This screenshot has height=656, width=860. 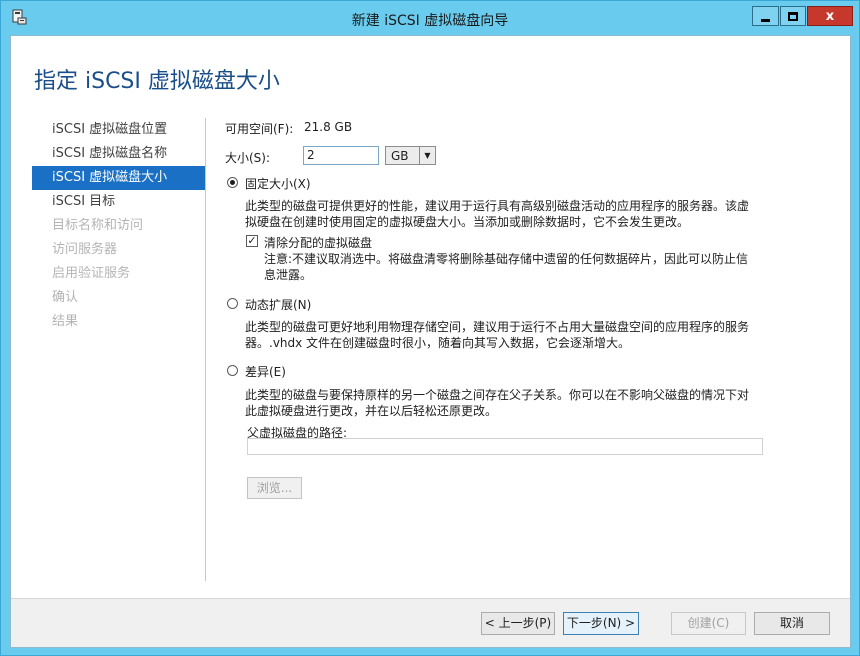 What do you see at coordinates (91, 273) in the screenshot?
I see `nav-item-enable-auth: 启用验证服务` at bounding box center [91, 273].